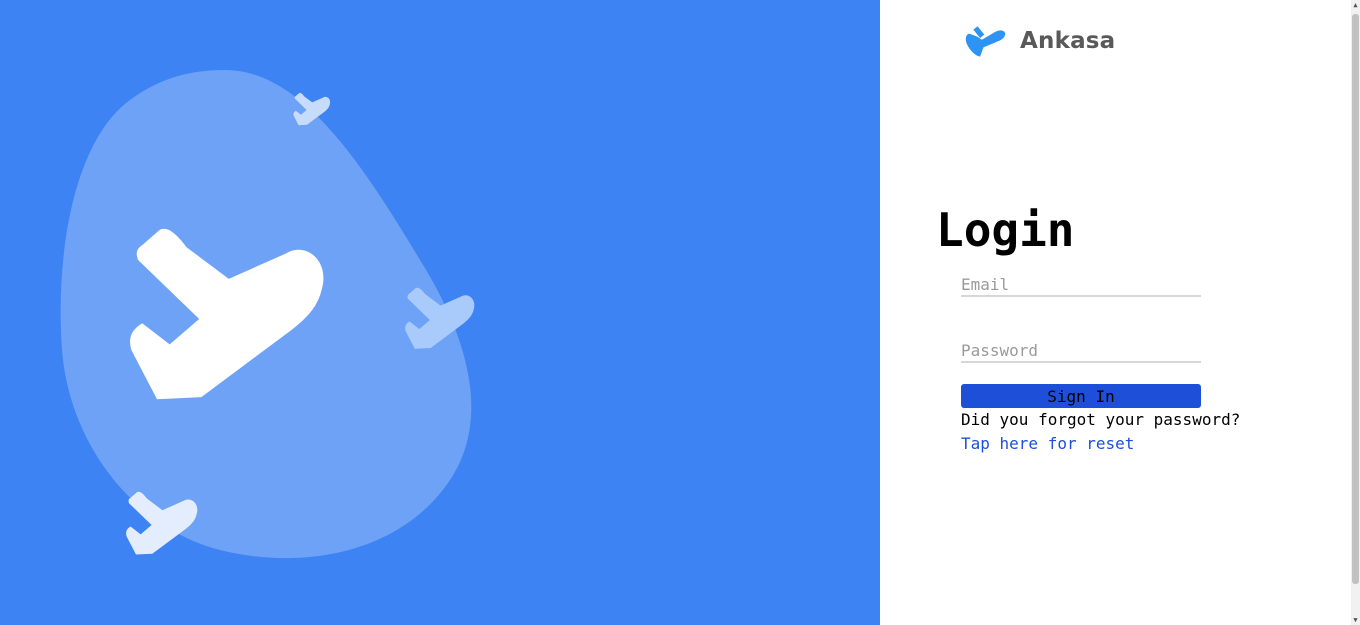 This screenshot has height=625, width=1360. Describe the element at coordinates (1101, 419) in the screenshot. I see `forgot-password-text: Did you forgot your password?` at that location.